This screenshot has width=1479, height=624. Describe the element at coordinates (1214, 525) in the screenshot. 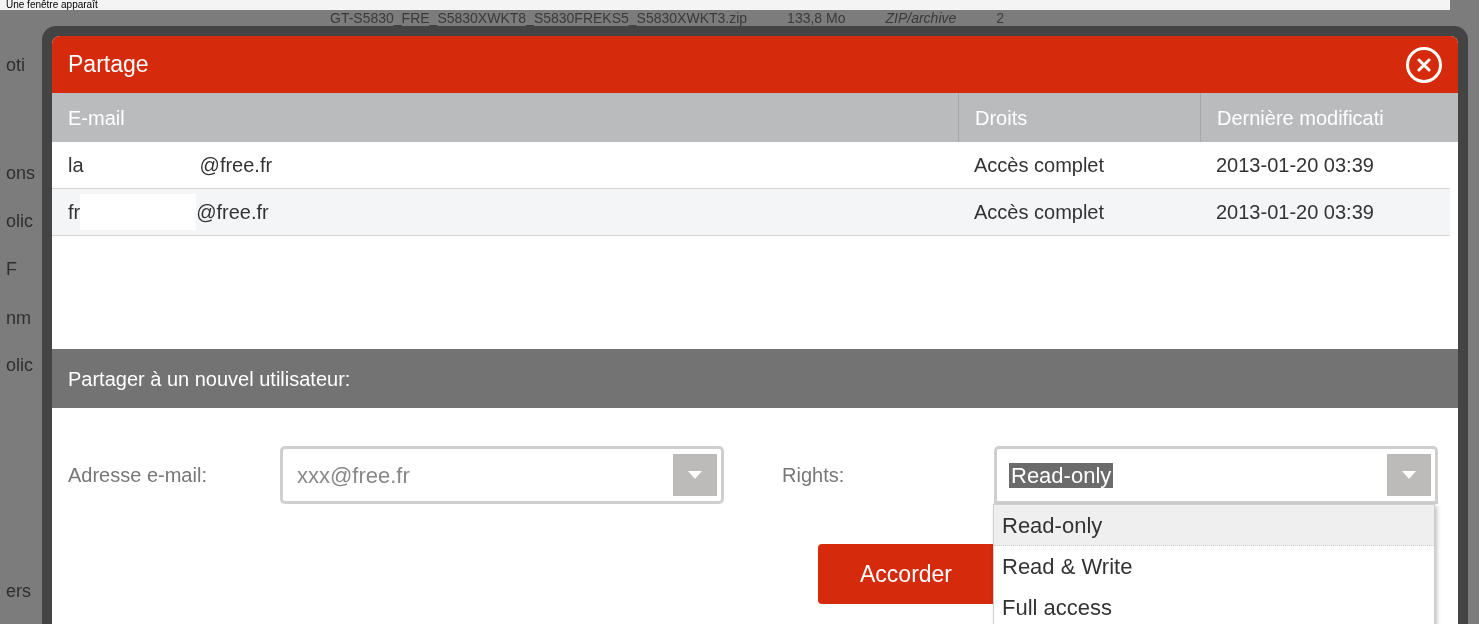

I see `dropdown-option: Read-only` at that location.